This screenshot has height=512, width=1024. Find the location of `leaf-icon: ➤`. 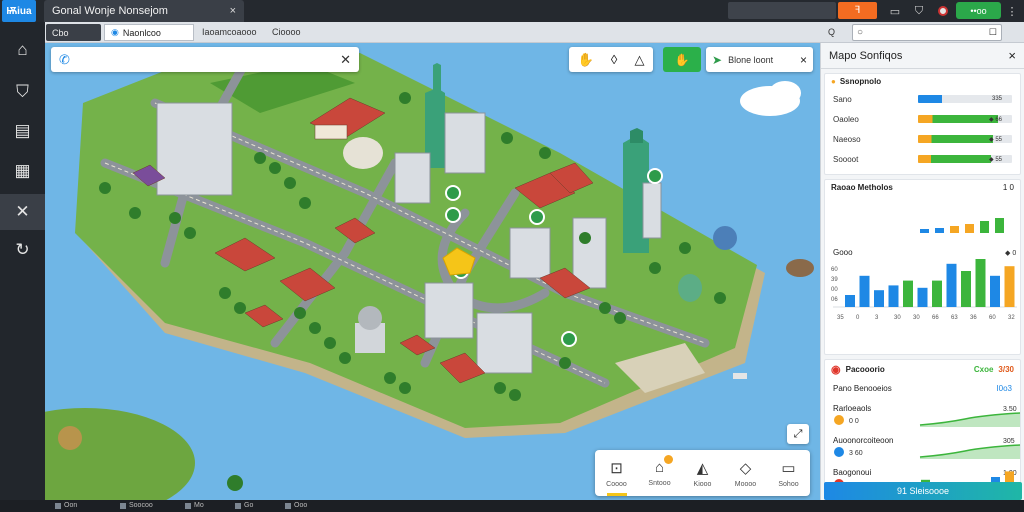

leaf-icon: ➤ is located at coordinates (717, 59).